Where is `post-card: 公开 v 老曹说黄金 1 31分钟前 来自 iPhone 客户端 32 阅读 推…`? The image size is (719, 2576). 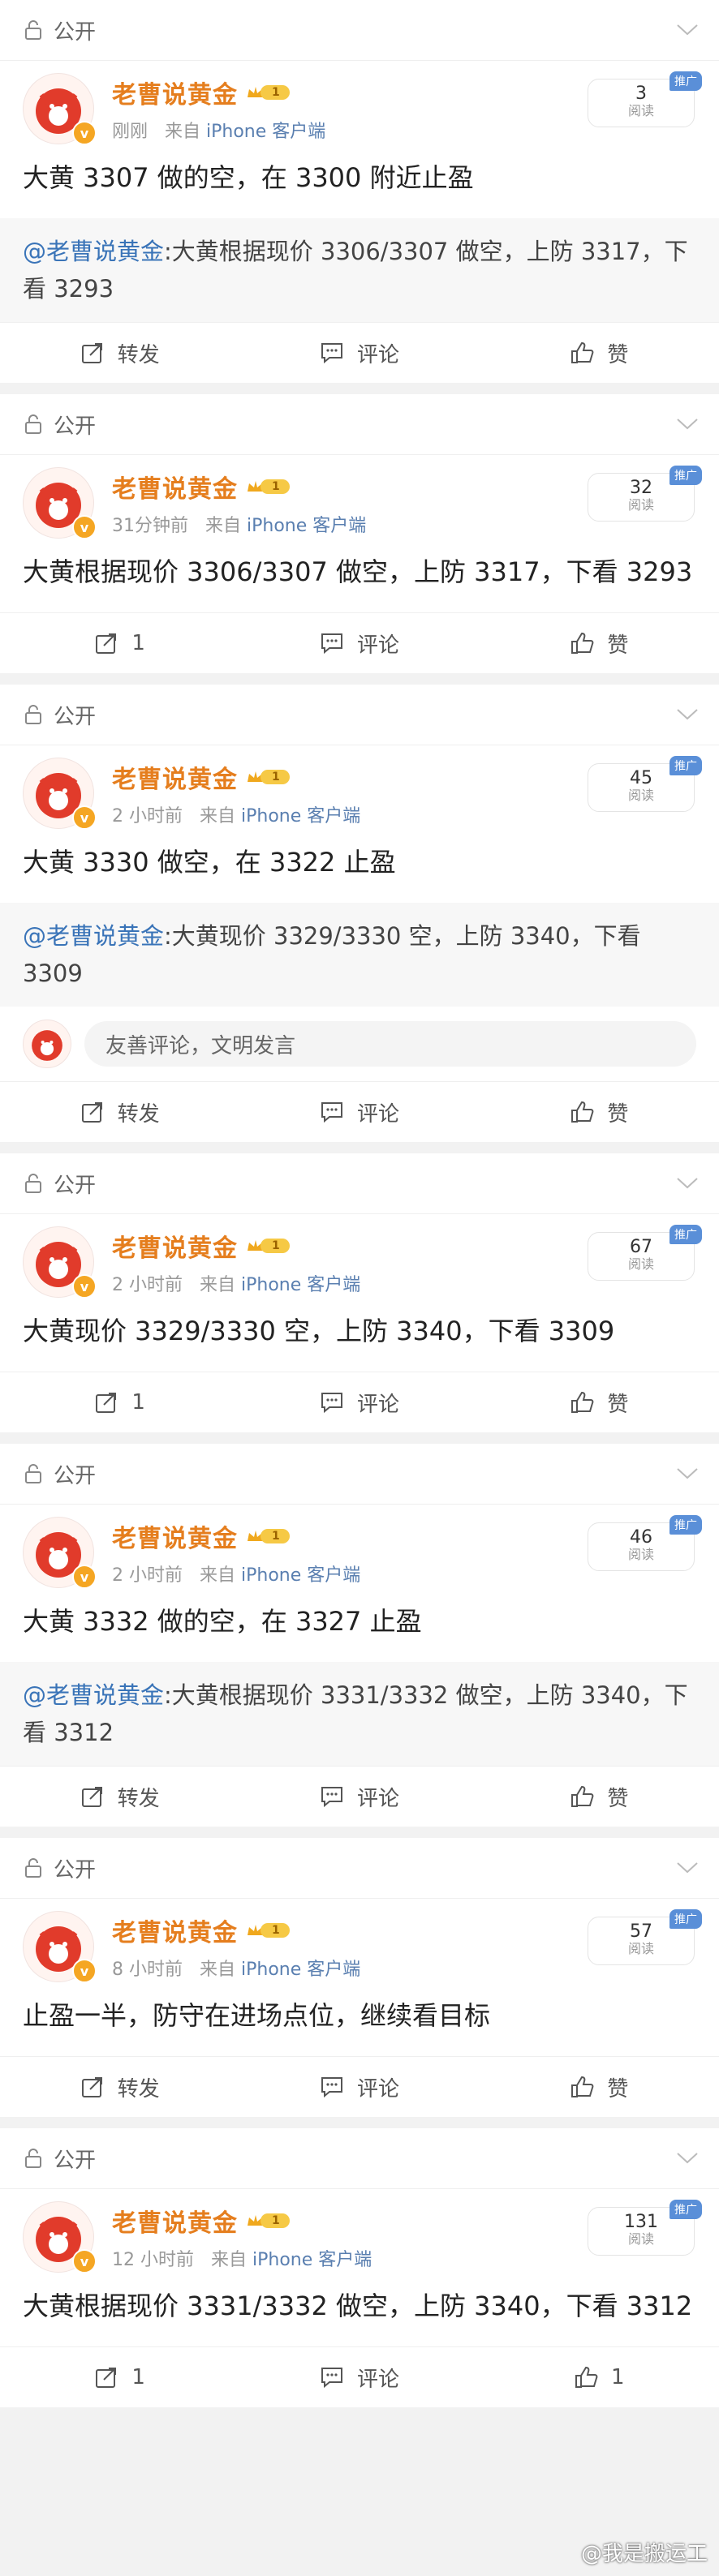
post-card: 公开 v 老曹说黄金 1 31分钟前 来自 iPhone 客户端 32 阅读 推… is located at coordinates (359, 533).